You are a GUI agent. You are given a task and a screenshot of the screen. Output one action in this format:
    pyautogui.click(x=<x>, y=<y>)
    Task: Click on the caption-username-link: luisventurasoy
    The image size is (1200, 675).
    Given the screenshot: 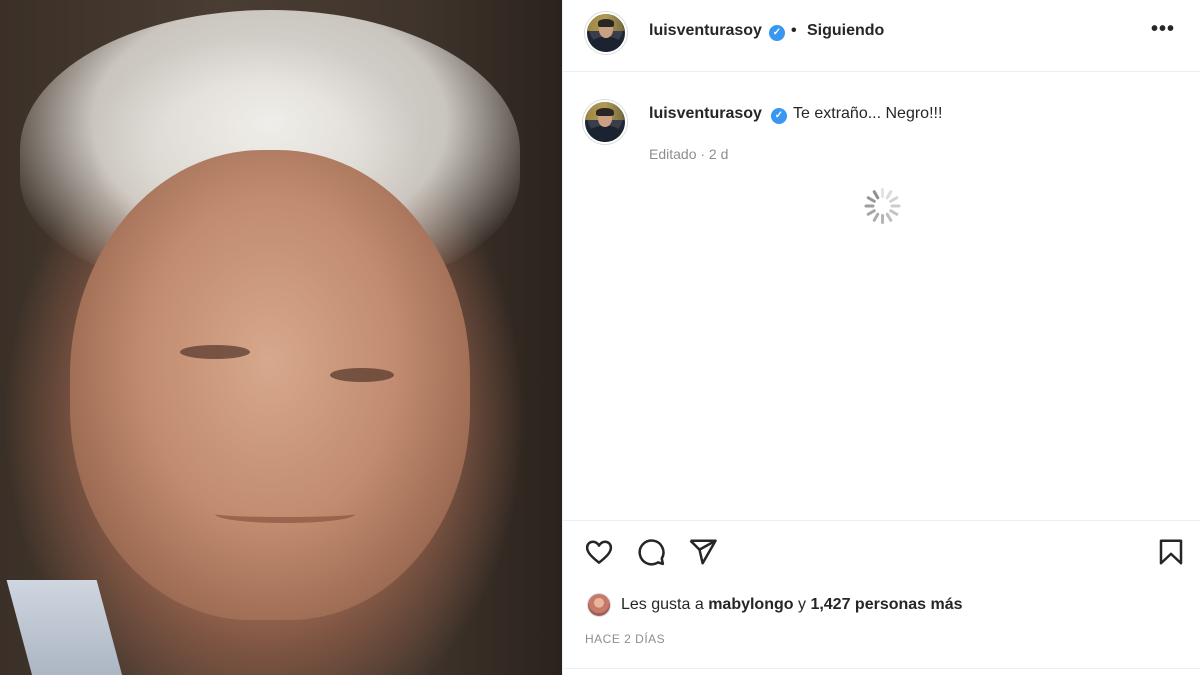 What is the action you would take?
    pyautogui.click(x=705, y=114)
    